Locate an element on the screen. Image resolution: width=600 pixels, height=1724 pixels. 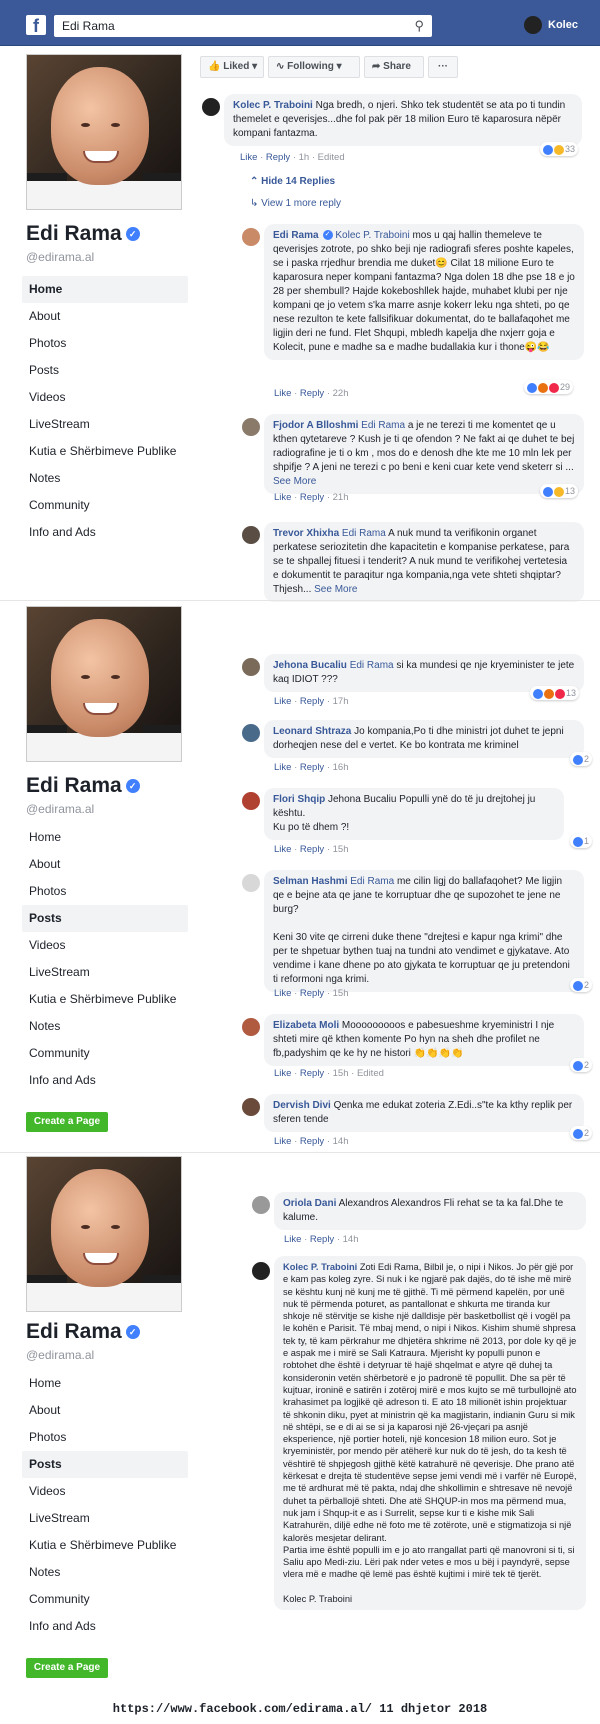
reaction-count: 33 is located at coordinates (559, 149).